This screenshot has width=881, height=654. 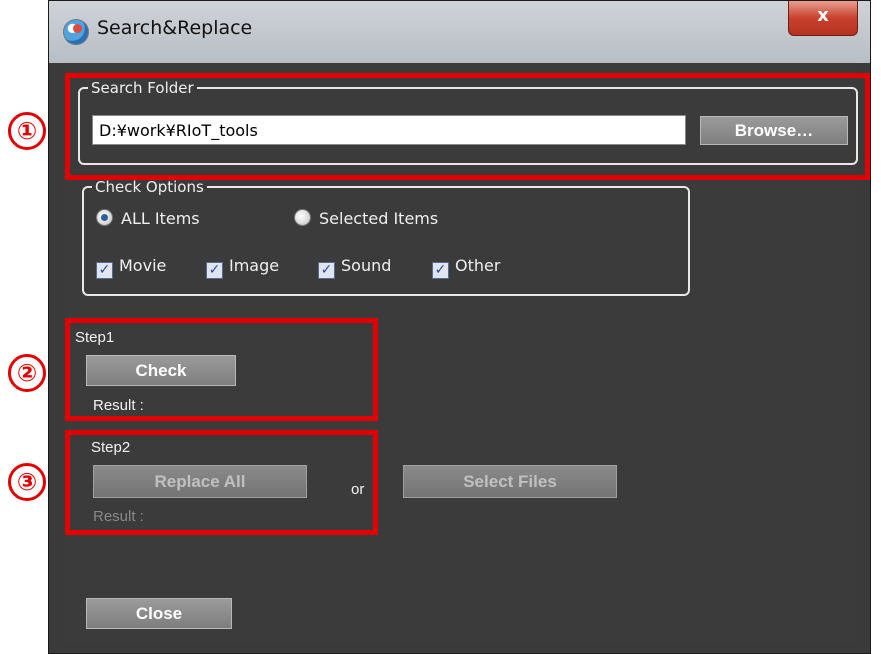 I want to click on radio-unselected-icon, so click(x=302, y=217).